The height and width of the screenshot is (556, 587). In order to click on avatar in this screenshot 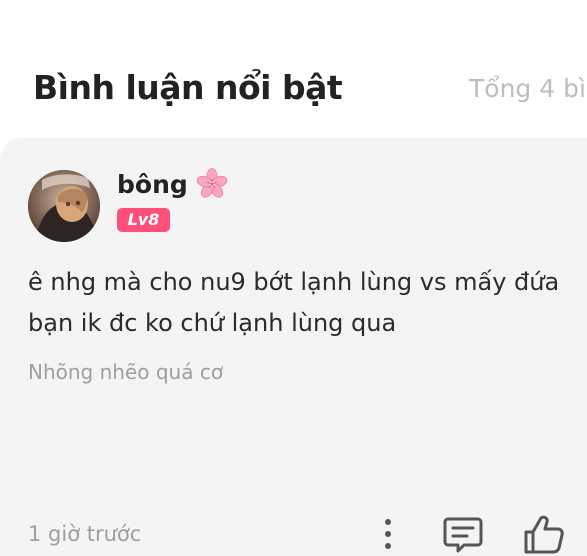, I will do `click(64, 206)`.